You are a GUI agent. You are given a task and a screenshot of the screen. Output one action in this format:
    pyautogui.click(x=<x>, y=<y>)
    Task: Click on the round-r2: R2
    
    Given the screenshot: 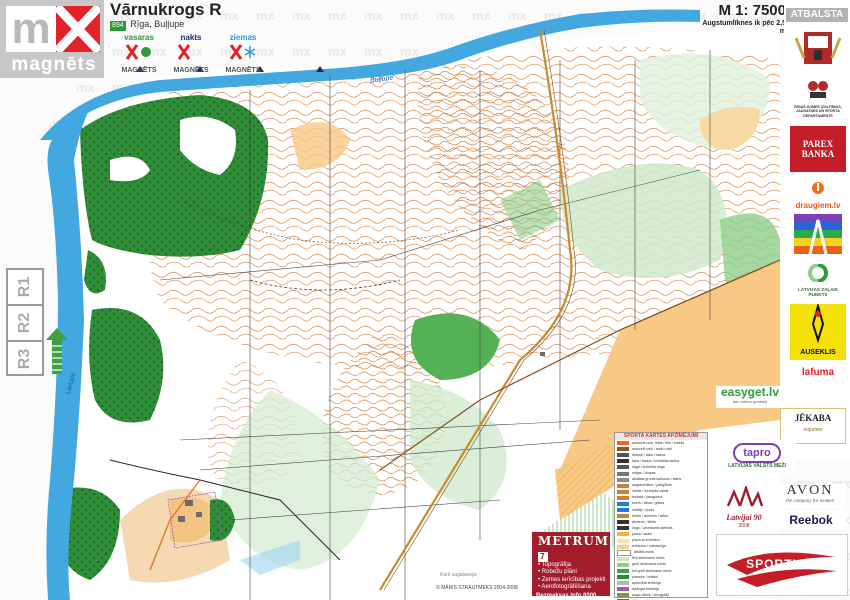 What is the action you would take?
    pyautogui.click(x=25, y=324)
    